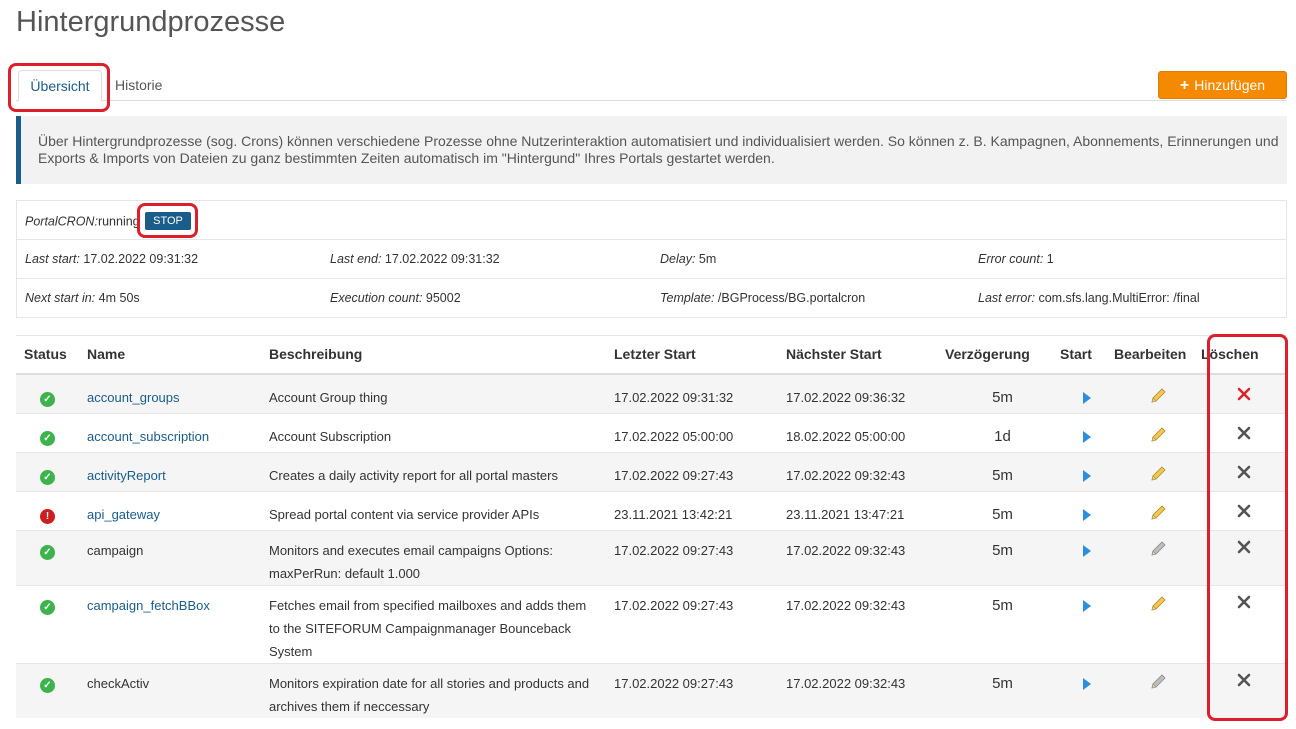  Describe the element at coordinates (687, 298) in the screenshot. I see `template-label: Template:` at that location.